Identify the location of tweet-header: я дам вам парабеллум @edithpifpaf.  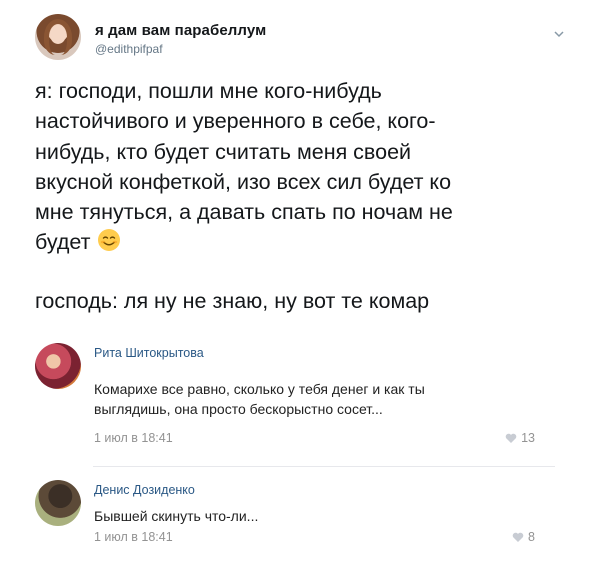
(305, 38).